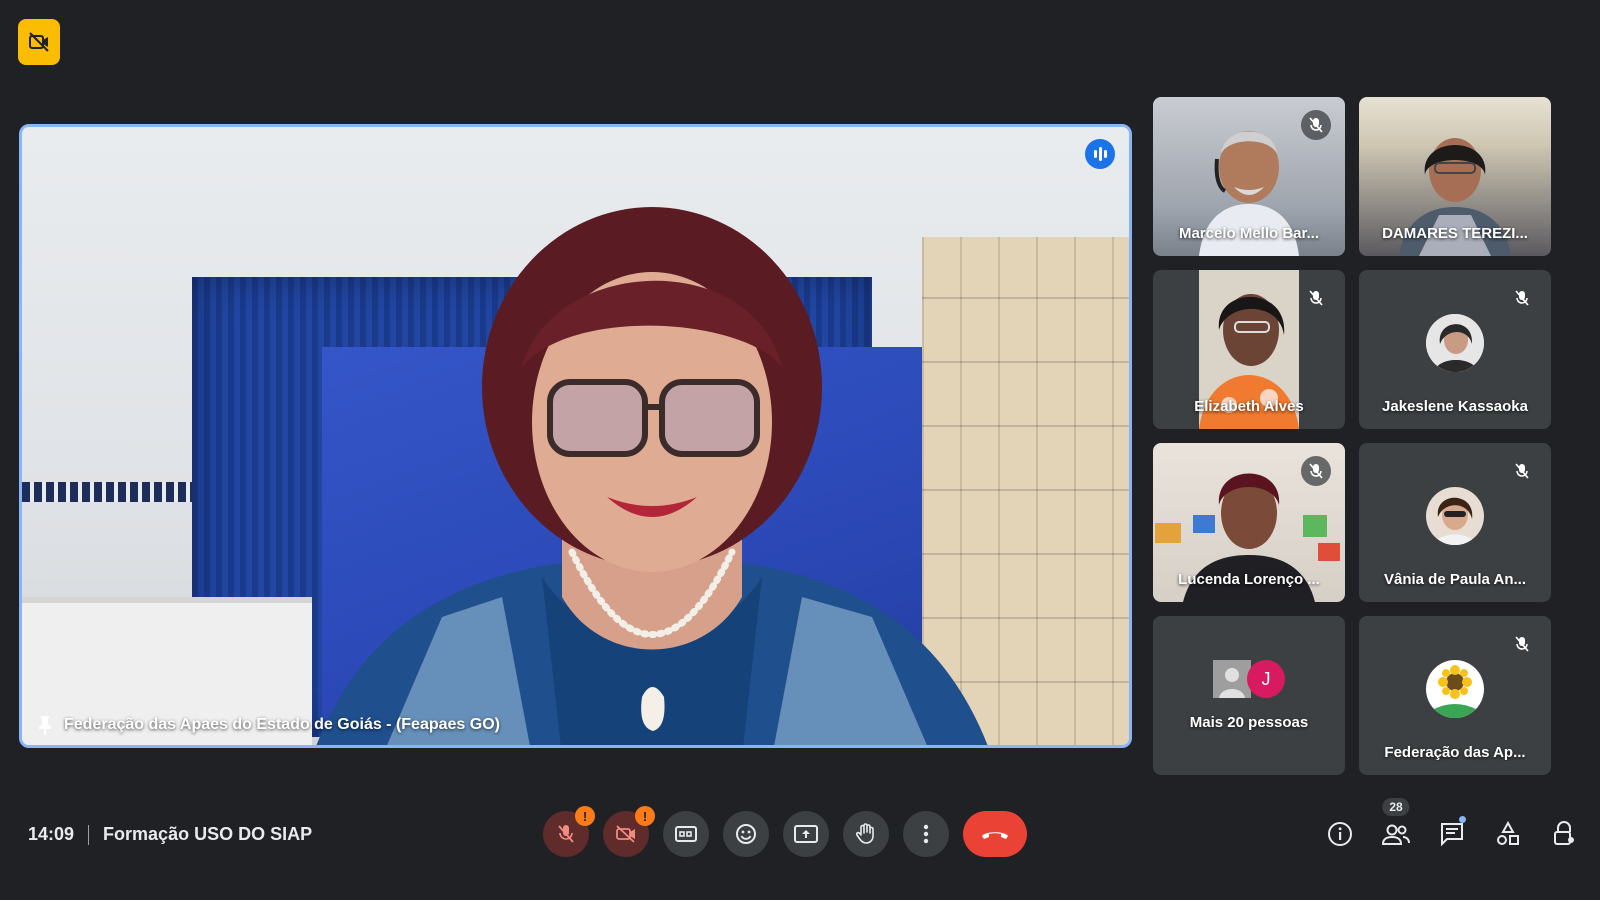  I want to click on meeting-time: 14:09, so click(51, 834).